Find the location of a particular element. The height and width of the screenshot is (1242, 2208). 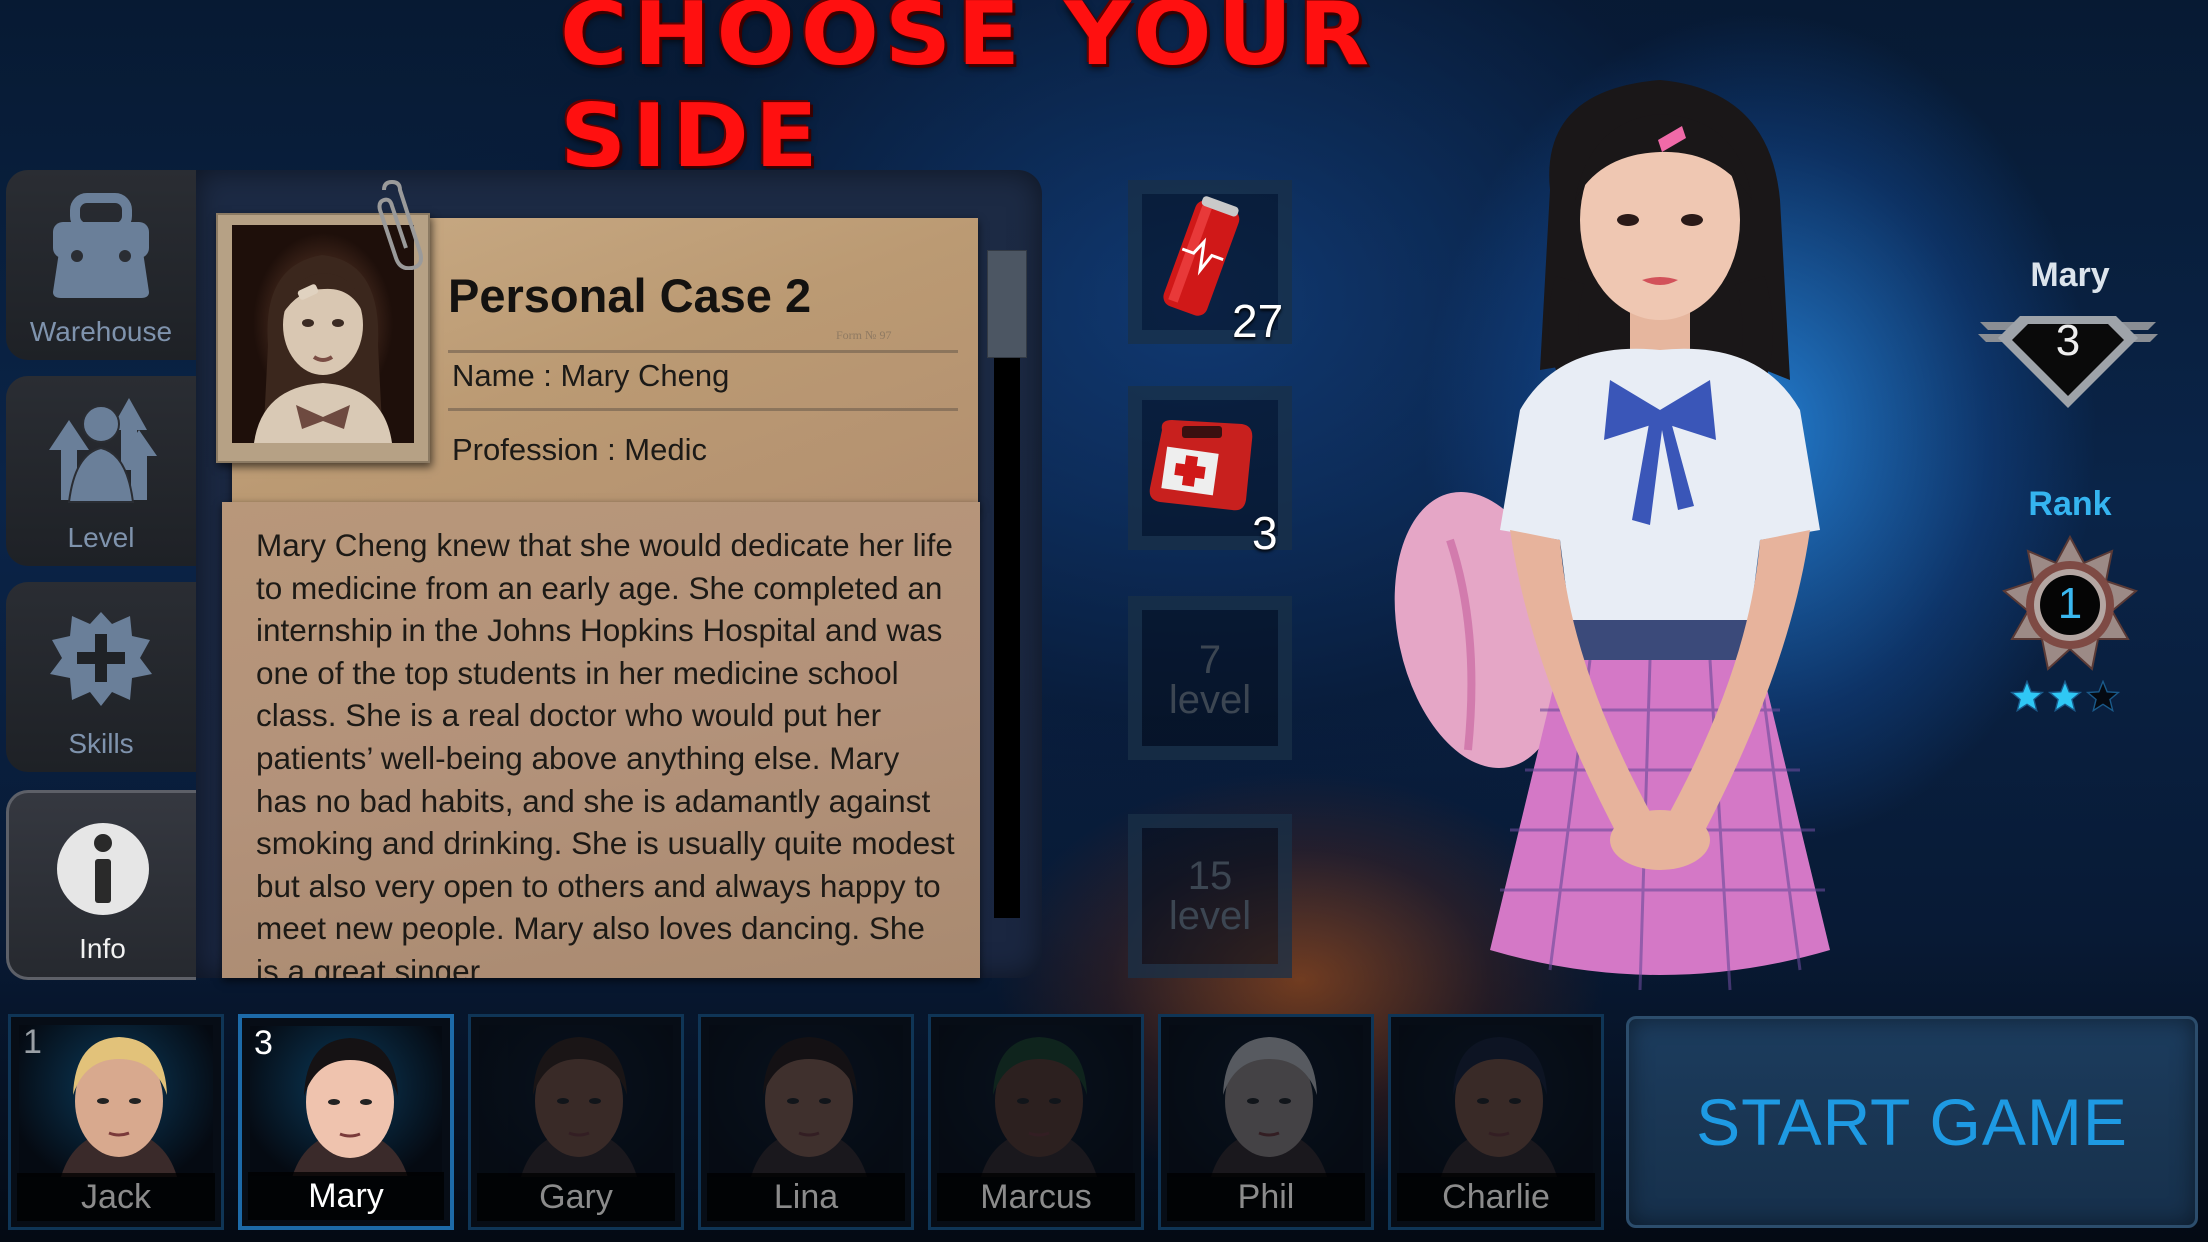

roster-card-lina: Lina is located at coordinates (806, 1122).